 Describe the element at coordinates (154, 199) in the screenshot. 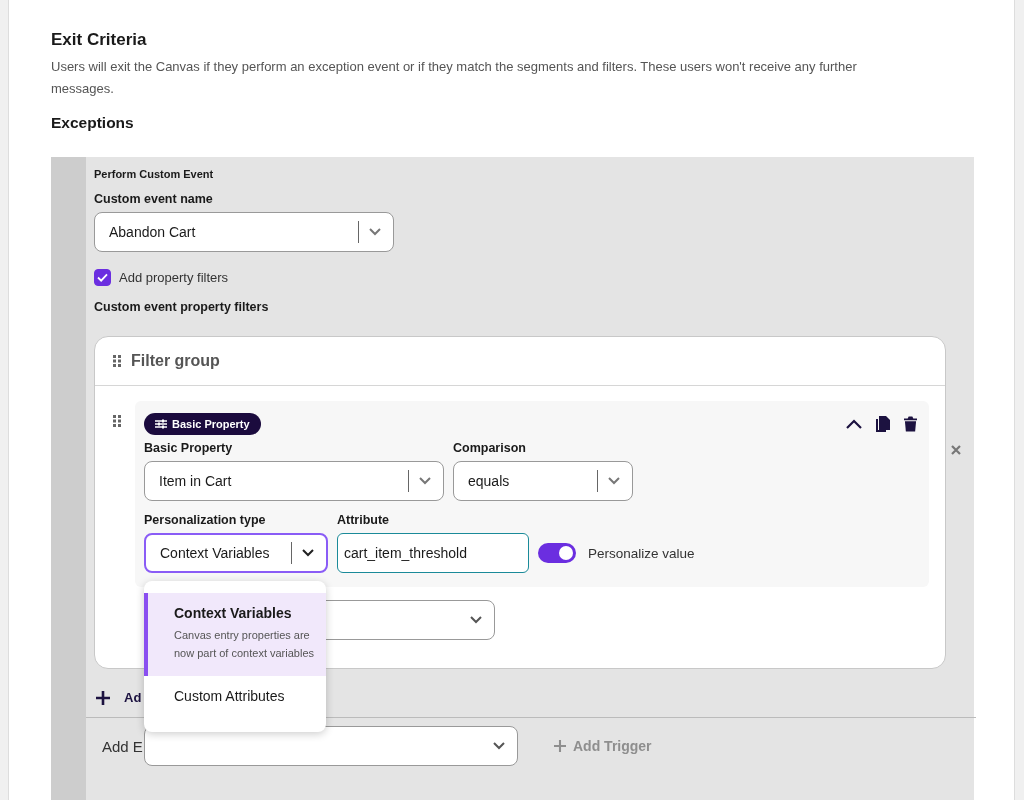

I see `field-label: Custom event name` at that location.